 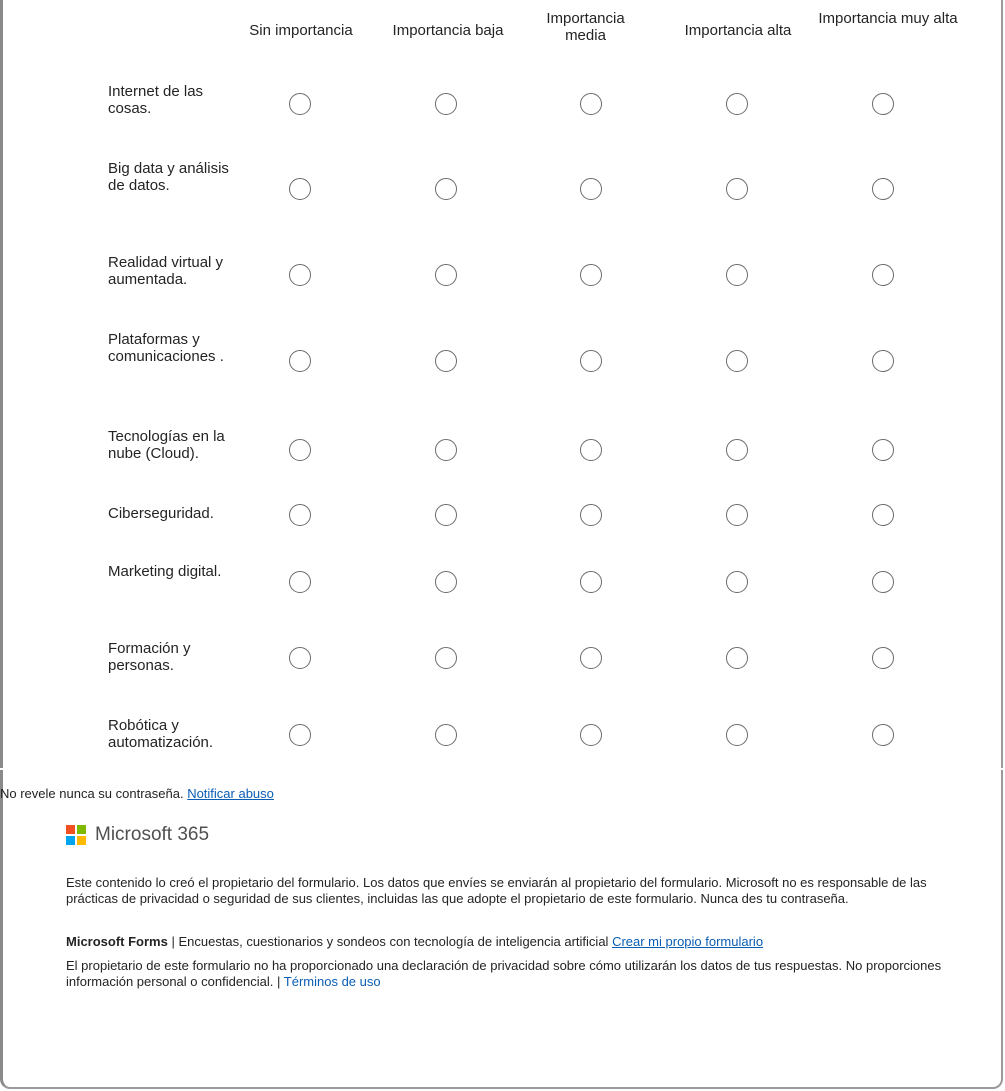 I want to click on microsoft-365-logo: Microsoft 365, so click(x=137, y=835).